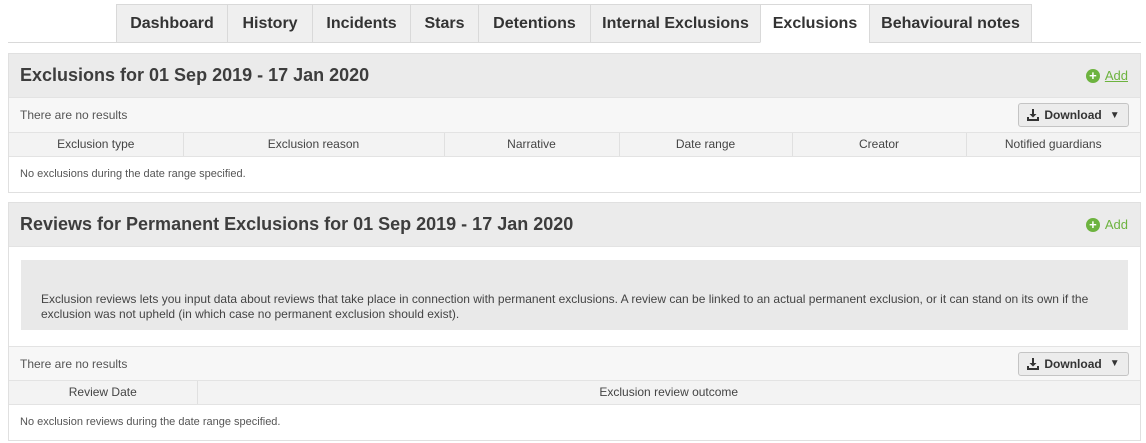 The width and height of the screenshot is (1146, 443). Describe the element at coordinates (96, 145) in the screenshot. I see `column-header: Exclusion type` at that location.